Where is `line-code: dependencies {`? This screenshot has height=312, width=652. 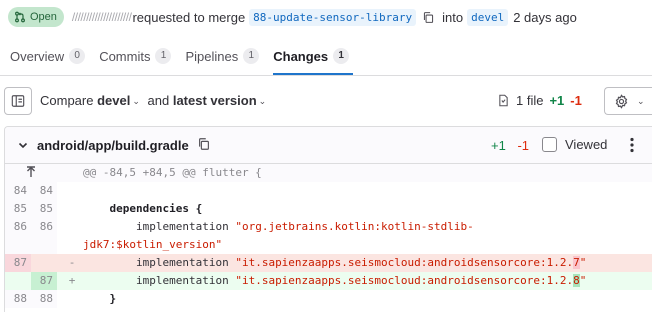
line-code: dependencies { is located at coordinates (143, 208).